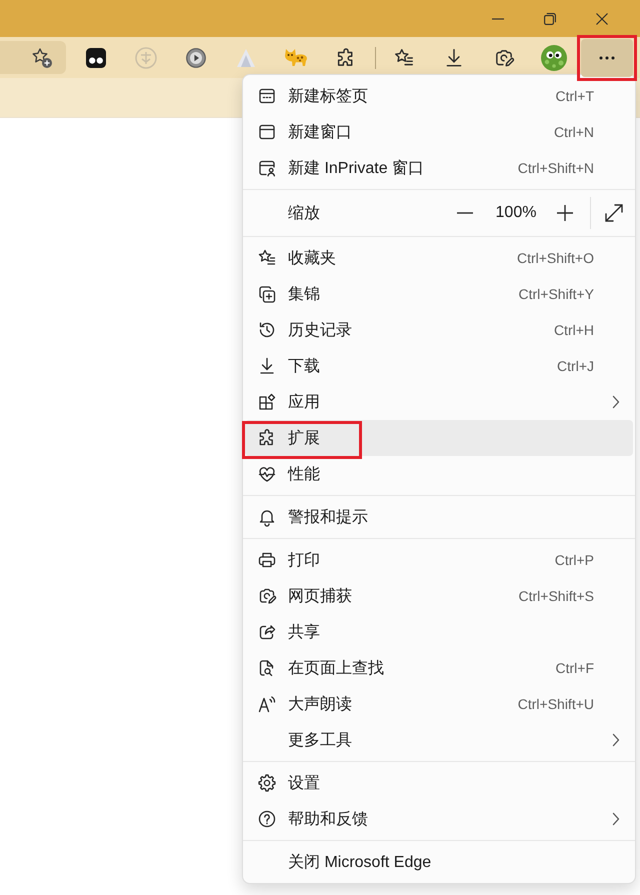 Image resolution: width=640 pixels, height=895 pixels. Describe the element at coordinates (267, 819) in the screenshot. I see `help-icon` at that location.